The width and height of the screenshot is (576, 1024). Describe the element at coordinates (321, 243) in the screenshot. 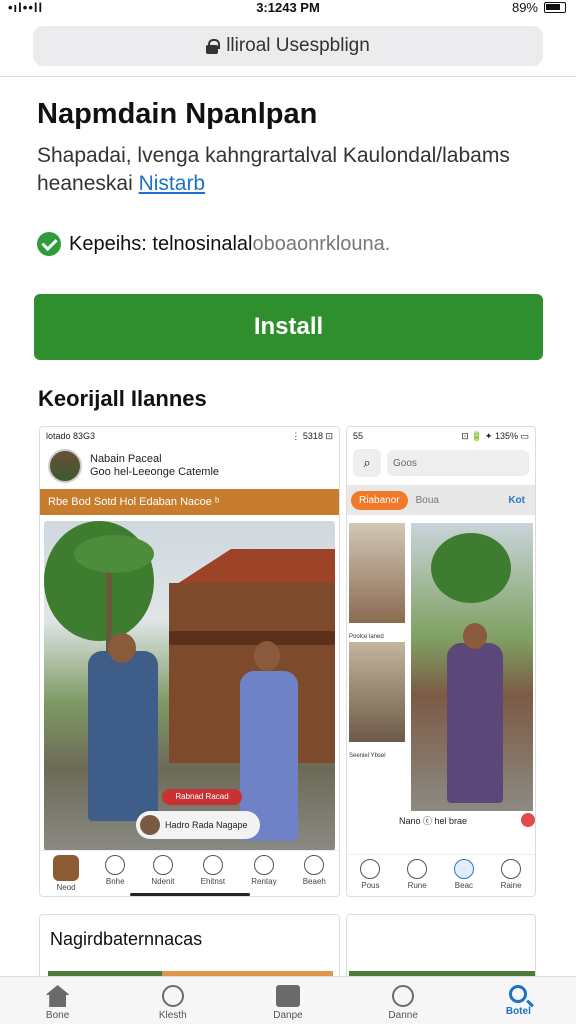

I see `verified-note: oboaonrklouna.` at that location.